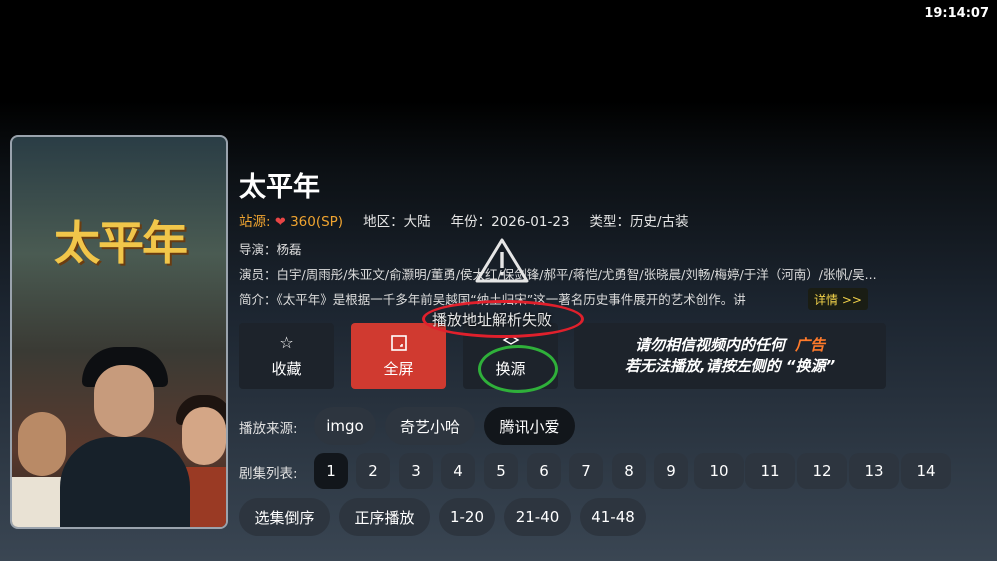 Image resolution: width=997 pixels, height=561 pixels. What do you see at coordinates (518, 369) in the screenshot?
I see `annotation-green-circle` at bounding box center [518, 369].